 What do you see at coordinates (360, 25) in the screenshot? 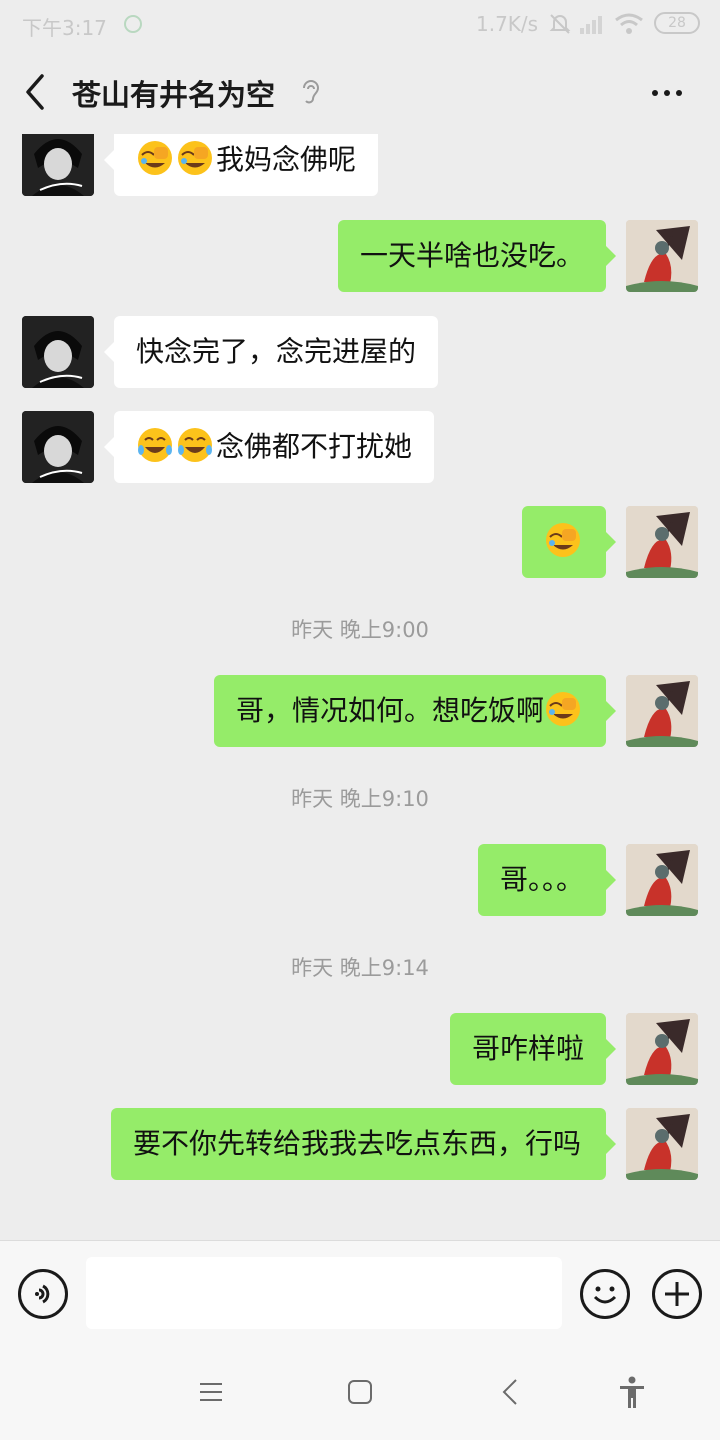
I see `status-bar: 下午3:17 1.7K/s 28` at bounding box center [360, 25].